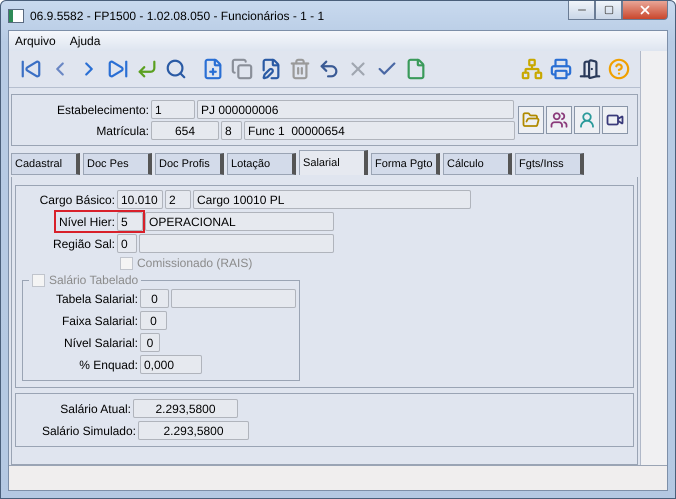  What do you see at coordinates (108, 365) in the screenshot?
I see `field-label: % Enquad:` at bounding box center [108, 365].